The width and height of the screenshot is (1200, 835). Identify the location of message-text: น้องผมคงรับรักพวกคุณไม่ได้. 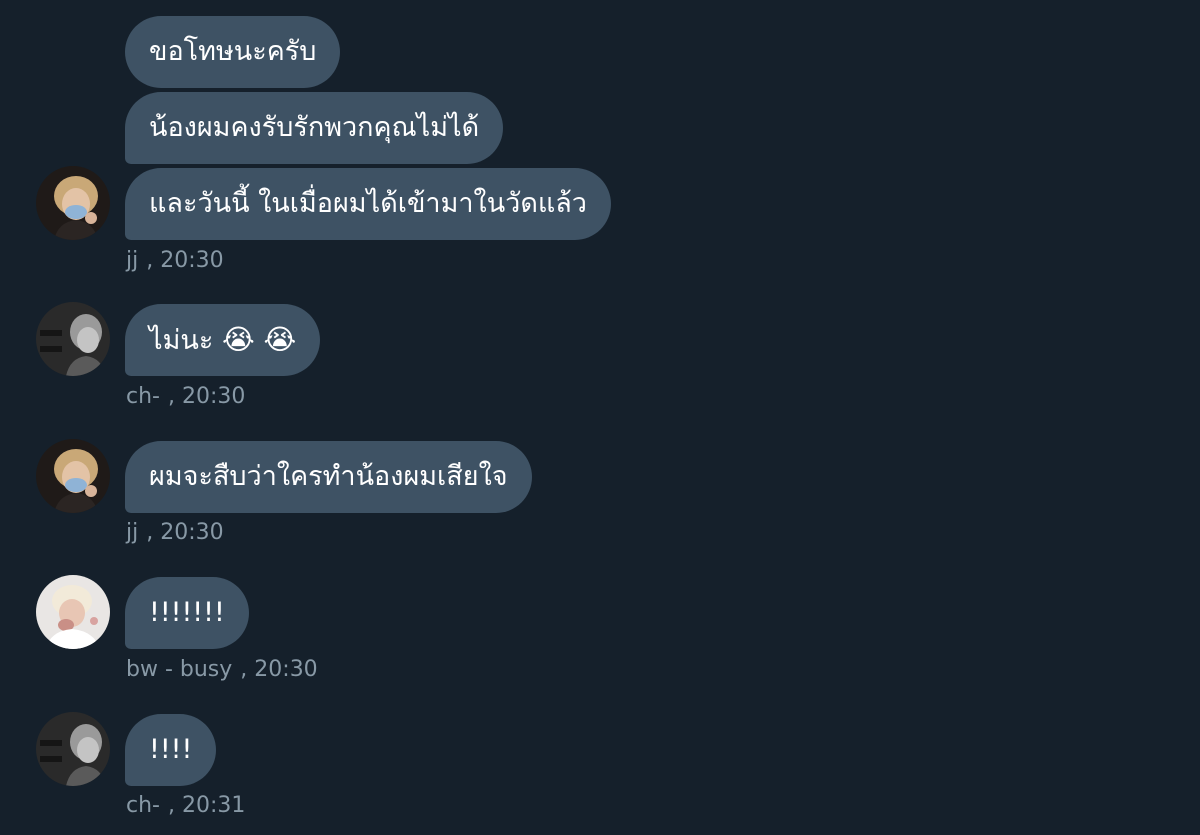
(314, 127).